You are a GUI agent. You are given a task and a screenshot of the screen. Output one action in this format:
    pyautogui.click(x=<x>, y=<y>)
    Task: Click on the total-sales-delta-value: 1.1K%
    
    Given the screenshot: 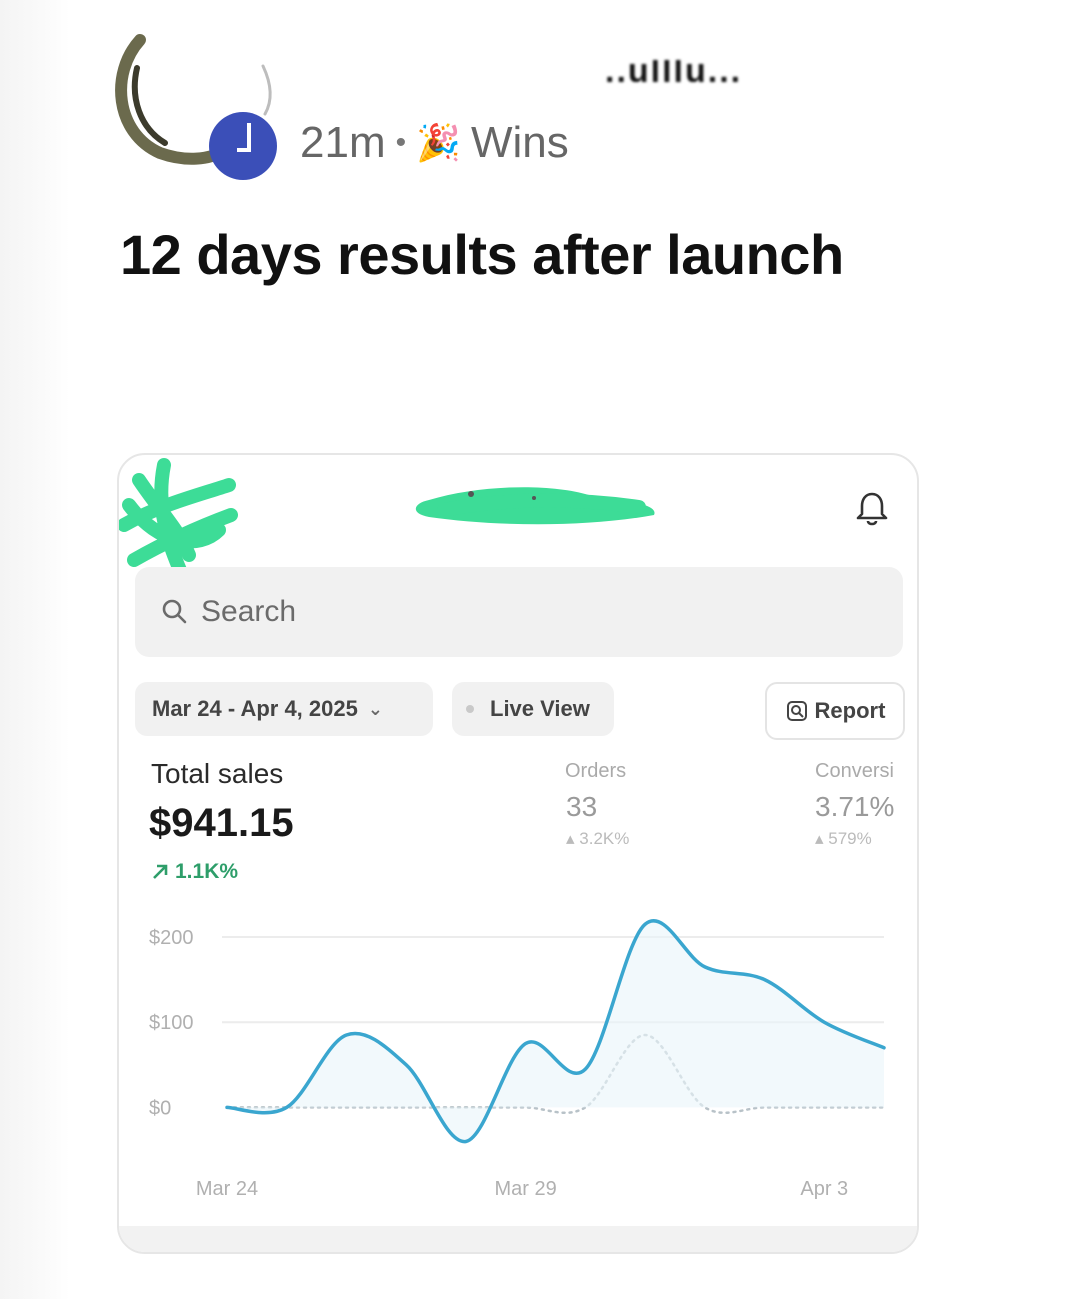 What is the action you would take?
    pyautogui.click(x=207, y=871)
    